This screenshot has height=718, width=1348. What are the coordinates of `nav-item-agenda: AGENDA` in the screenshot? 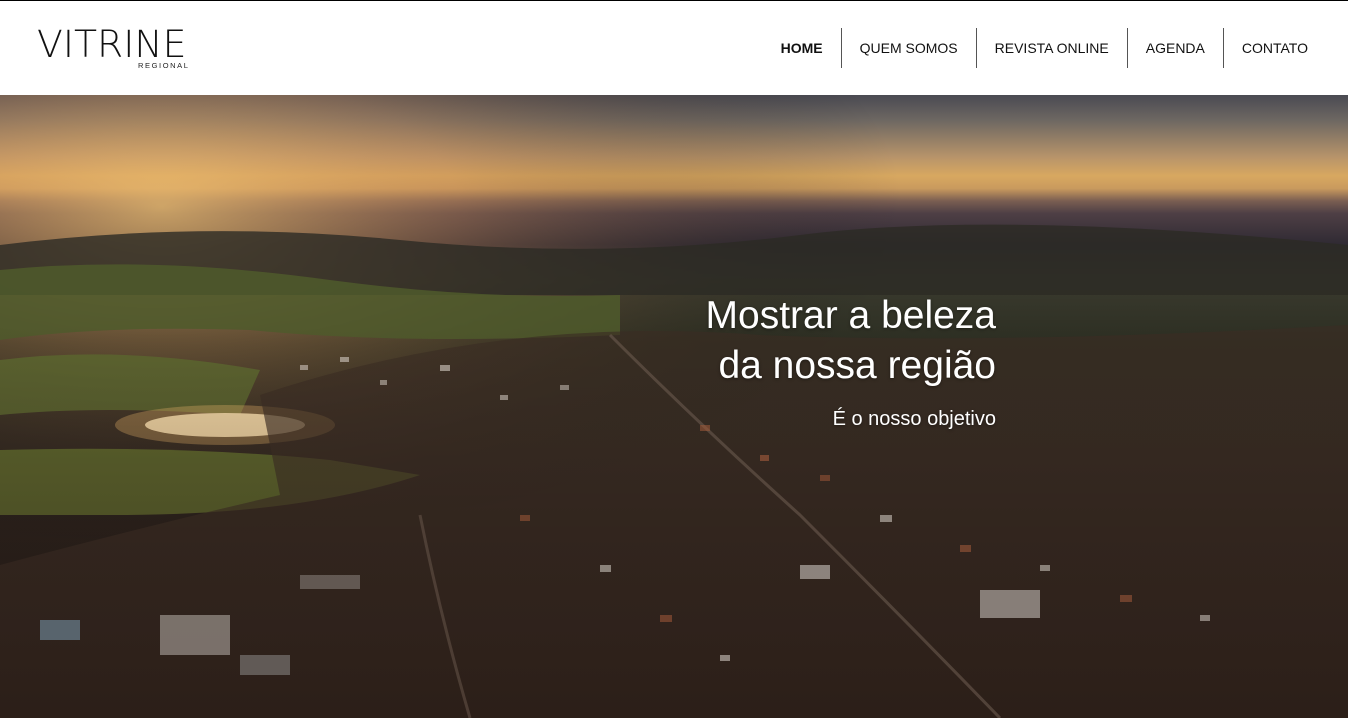 It's located at (1174, 48).